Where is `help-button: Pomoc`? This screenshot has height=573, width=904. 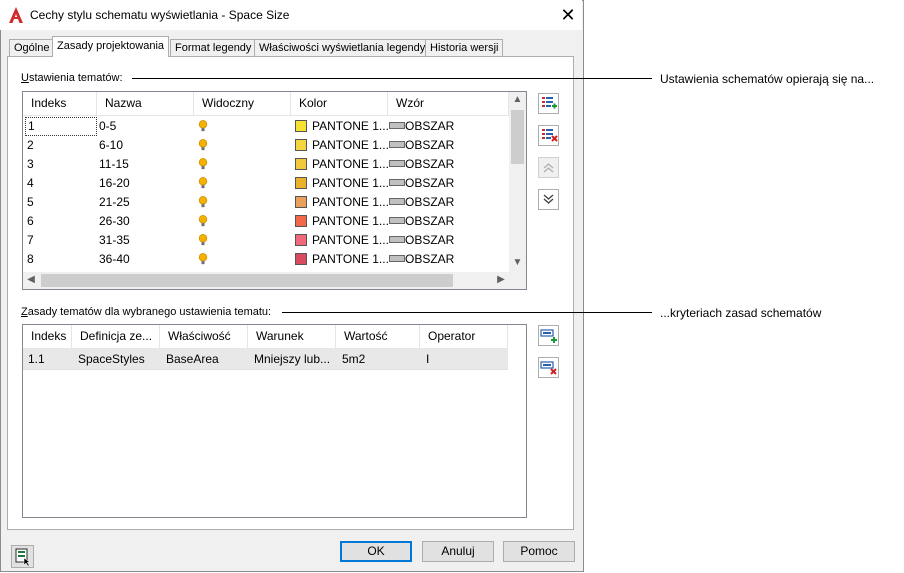 help-button: Pomoc is located at coordinates (539, 551).